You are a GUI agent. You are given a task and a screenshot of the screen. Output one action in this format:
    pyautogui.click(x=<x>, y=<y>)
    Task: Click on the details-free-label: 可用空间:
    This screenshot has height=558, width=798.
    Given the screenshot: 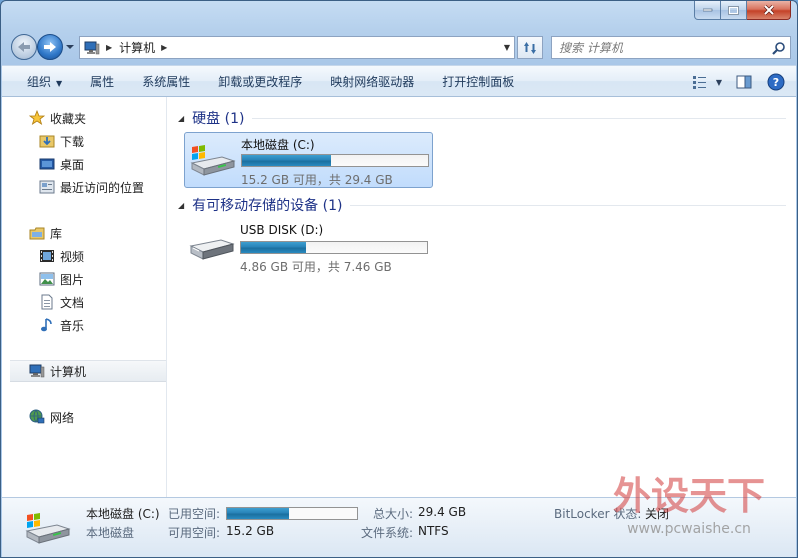 What is the action you would take?
    pyautogui.click(x=194, y=533)
    